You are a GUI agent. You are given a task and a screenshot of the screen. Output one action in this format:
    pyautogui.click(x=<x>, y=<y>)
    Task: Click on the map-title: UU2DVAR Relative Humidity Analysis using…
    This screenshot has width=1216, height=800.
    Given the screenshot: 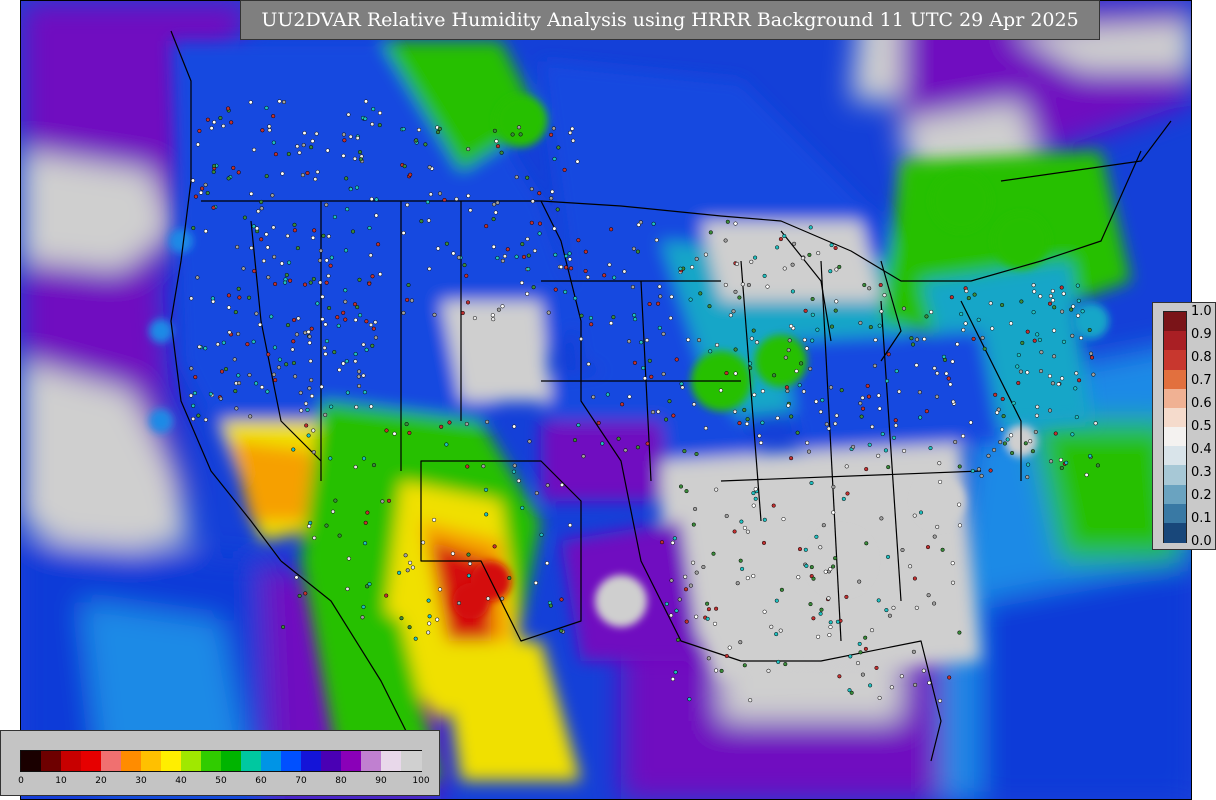 What is the action you would take?
    pyautogui.click(x=670, y=20)
    